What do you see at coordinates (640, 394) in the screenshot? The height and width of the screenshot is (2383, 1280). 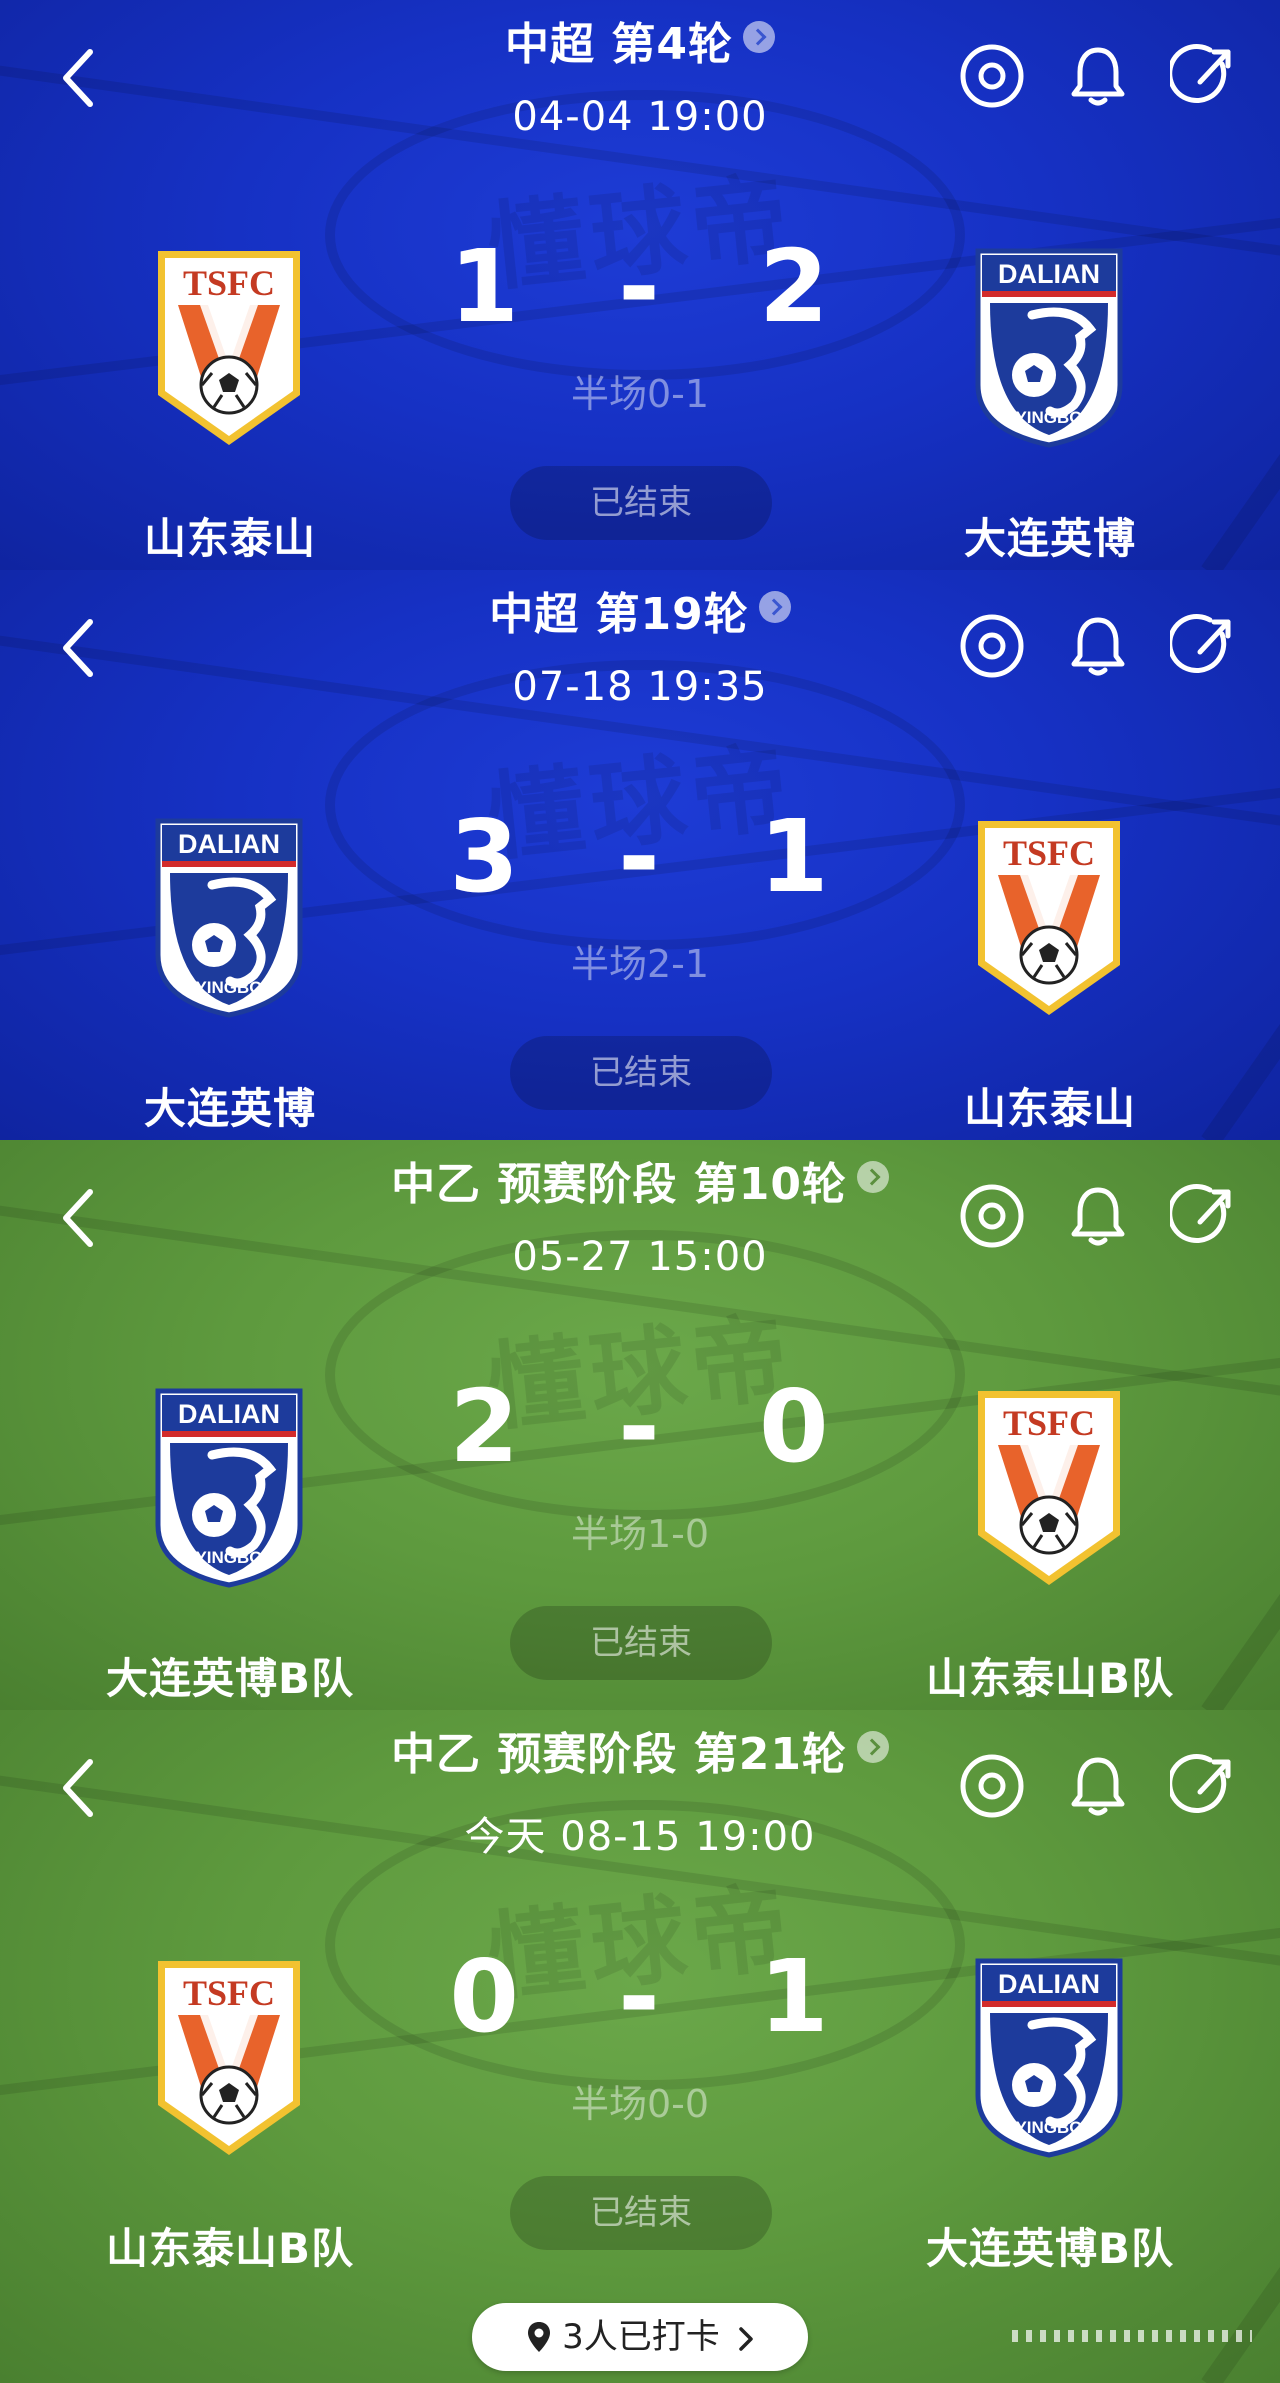 I see `halftime-score: 半场0-1` at bounding box center [640, 394].